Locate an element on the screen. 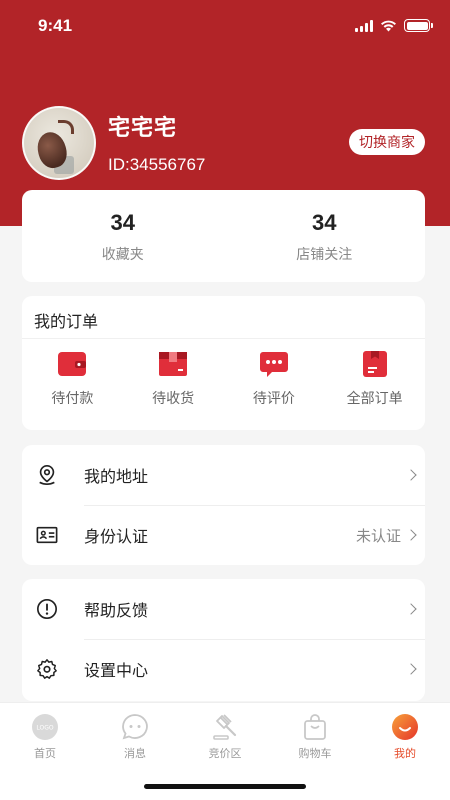  switch-merchant-button: 切换商家 is located at coordinates (387, 142).